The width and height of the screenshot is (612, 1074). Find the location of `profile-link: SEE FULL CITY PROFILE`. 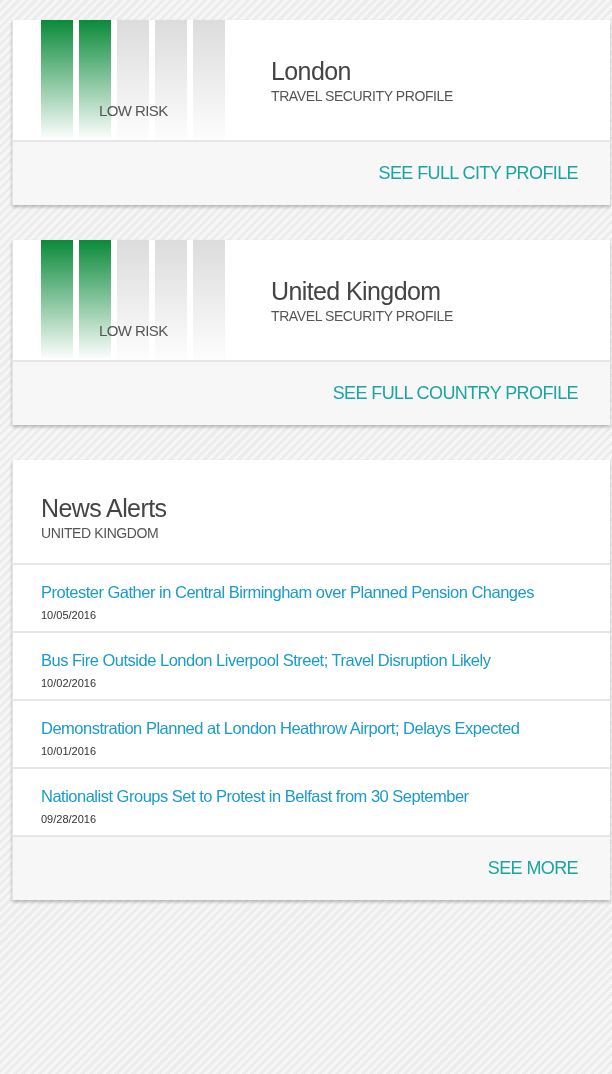

profile-link: SEE FULL CITY PROFILE is located at coordinates (478, 173).